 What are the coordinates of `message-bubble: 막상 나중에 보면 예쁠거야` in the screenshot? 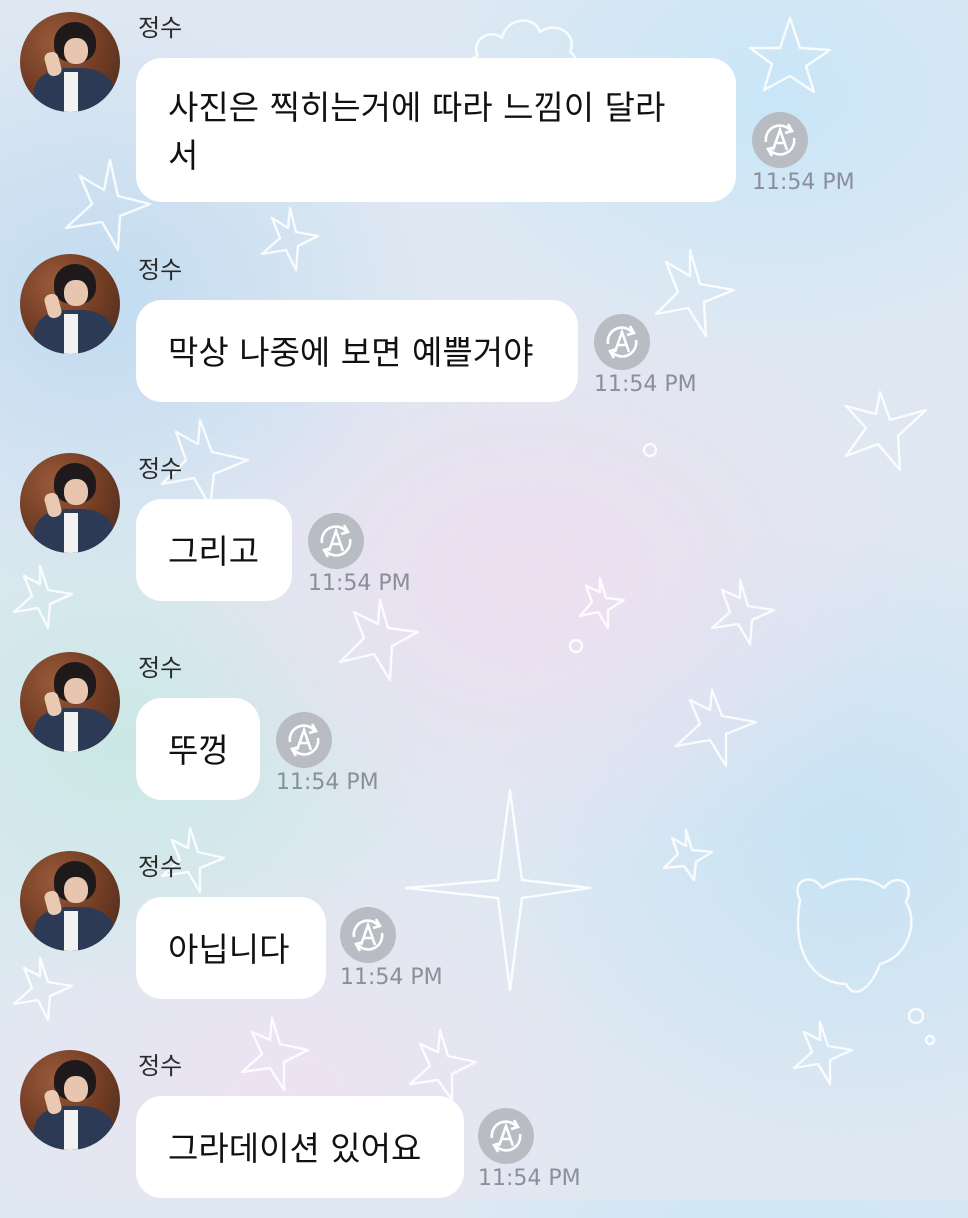 It's located at (357, 351).